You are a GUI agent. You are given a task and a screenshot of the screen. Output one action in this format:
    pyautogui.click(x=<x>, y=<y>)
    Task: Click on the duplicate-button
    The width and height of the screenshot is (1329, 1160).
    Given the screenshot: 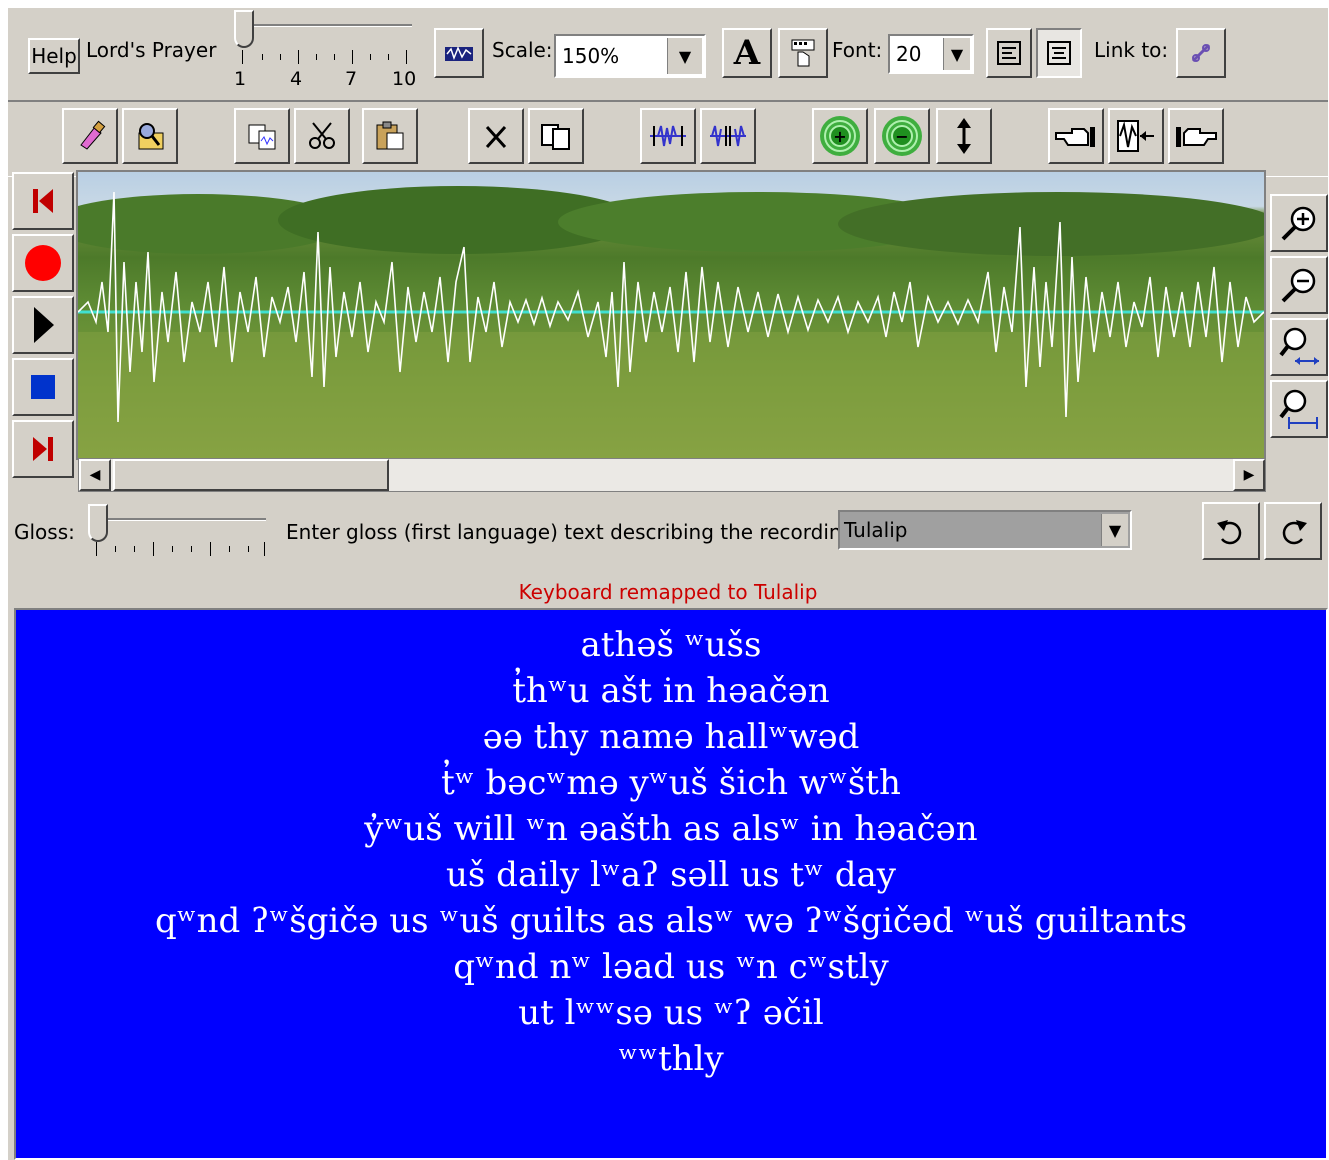 What is the action you would take?
    pyautogui.click(x=556, y=136)
    